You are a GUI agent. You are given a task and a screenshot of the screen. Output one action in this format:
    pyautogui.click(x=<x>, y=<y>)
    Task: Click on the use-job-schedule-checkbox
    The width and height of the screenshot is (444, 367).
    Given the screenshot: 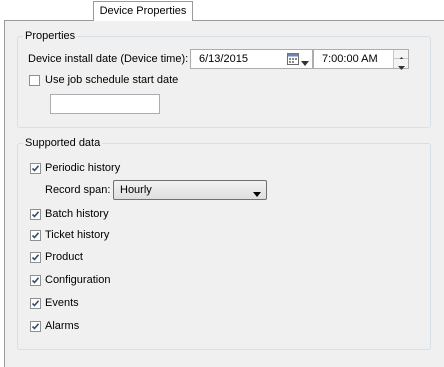 What is the action you would take?
    pyautogui.click(x=34, y=80)
    